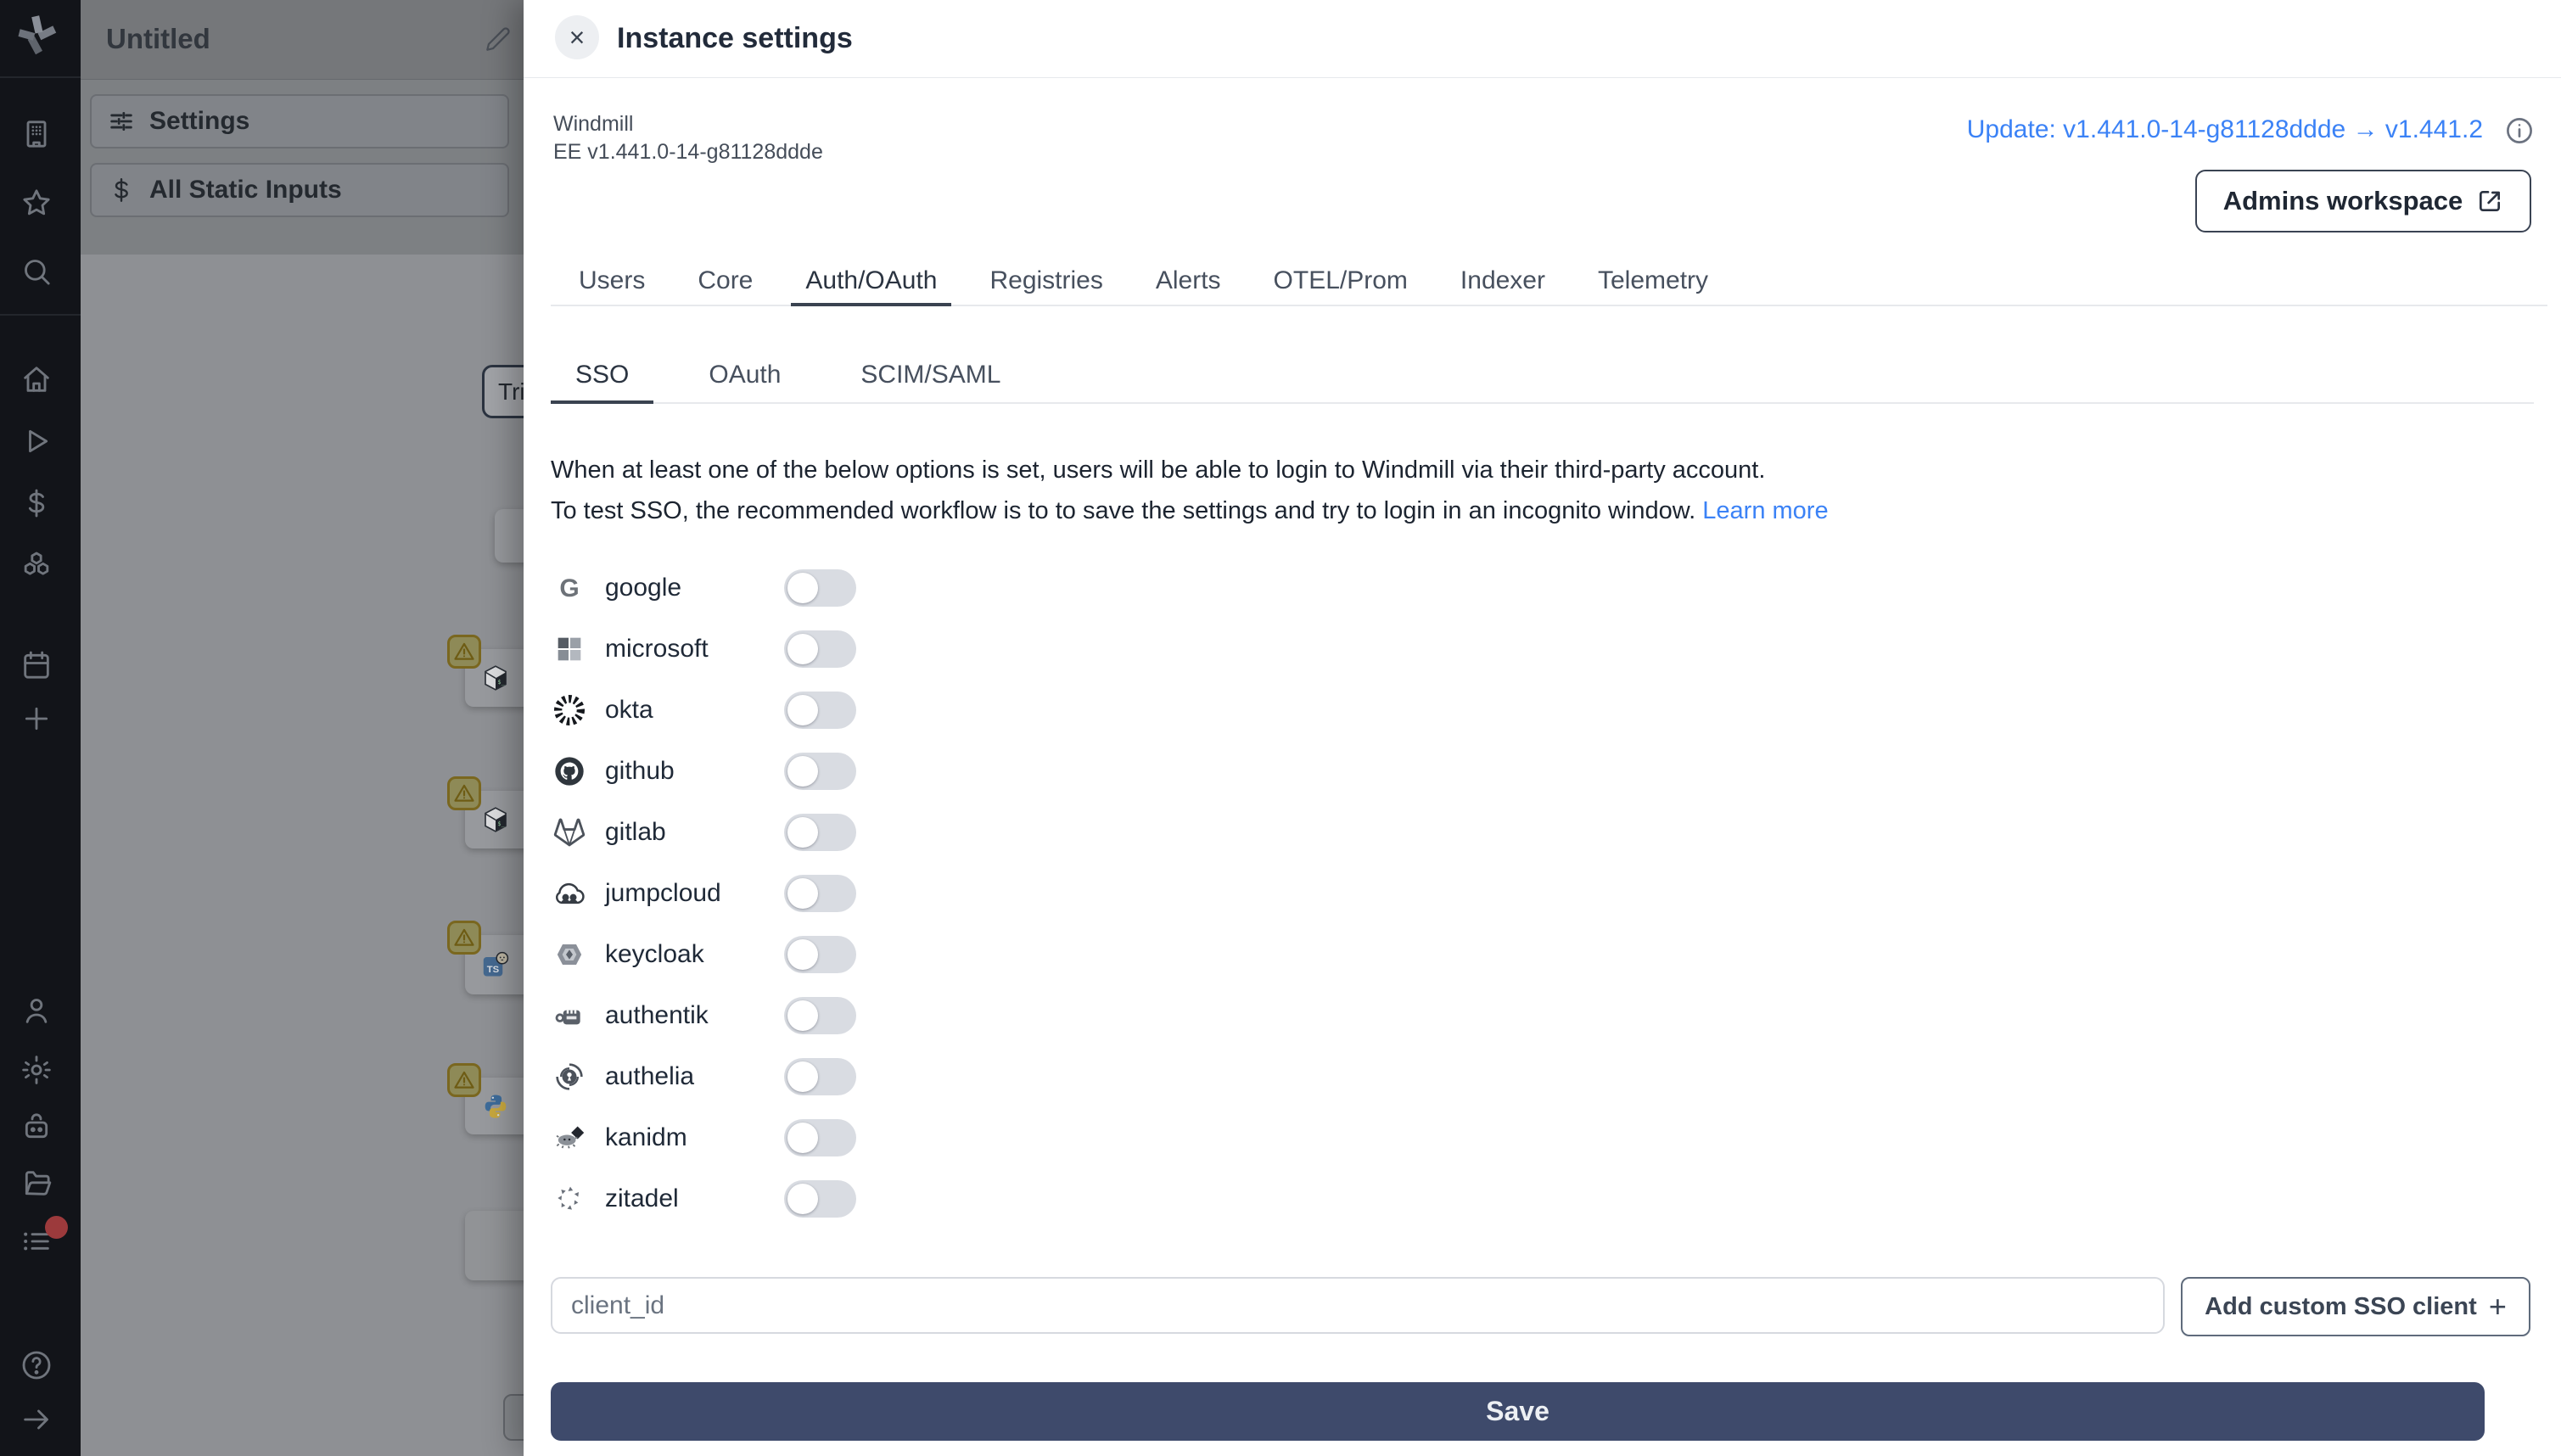 This screenshot has height=1456, width=2561. Describe the element at coordinates (36, 1365) in the screenshot. I see `help-icon` at that location.